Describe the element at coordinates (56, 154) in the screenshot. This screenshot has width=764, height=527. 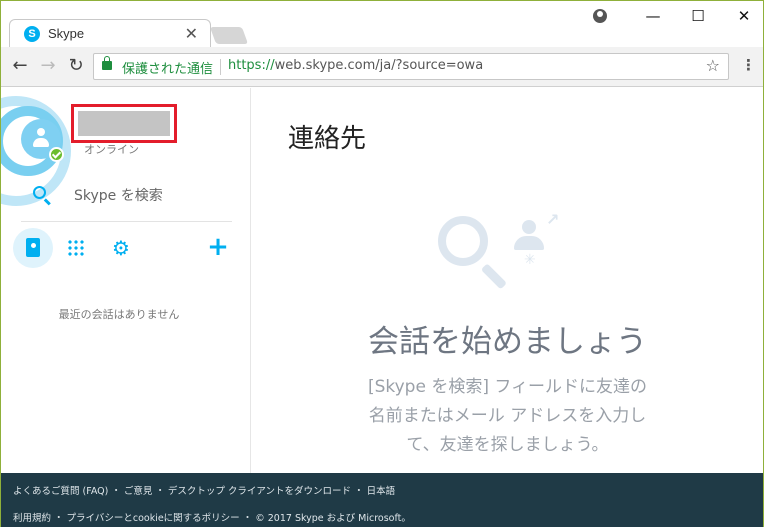
I see `online-status-icon` at that location.